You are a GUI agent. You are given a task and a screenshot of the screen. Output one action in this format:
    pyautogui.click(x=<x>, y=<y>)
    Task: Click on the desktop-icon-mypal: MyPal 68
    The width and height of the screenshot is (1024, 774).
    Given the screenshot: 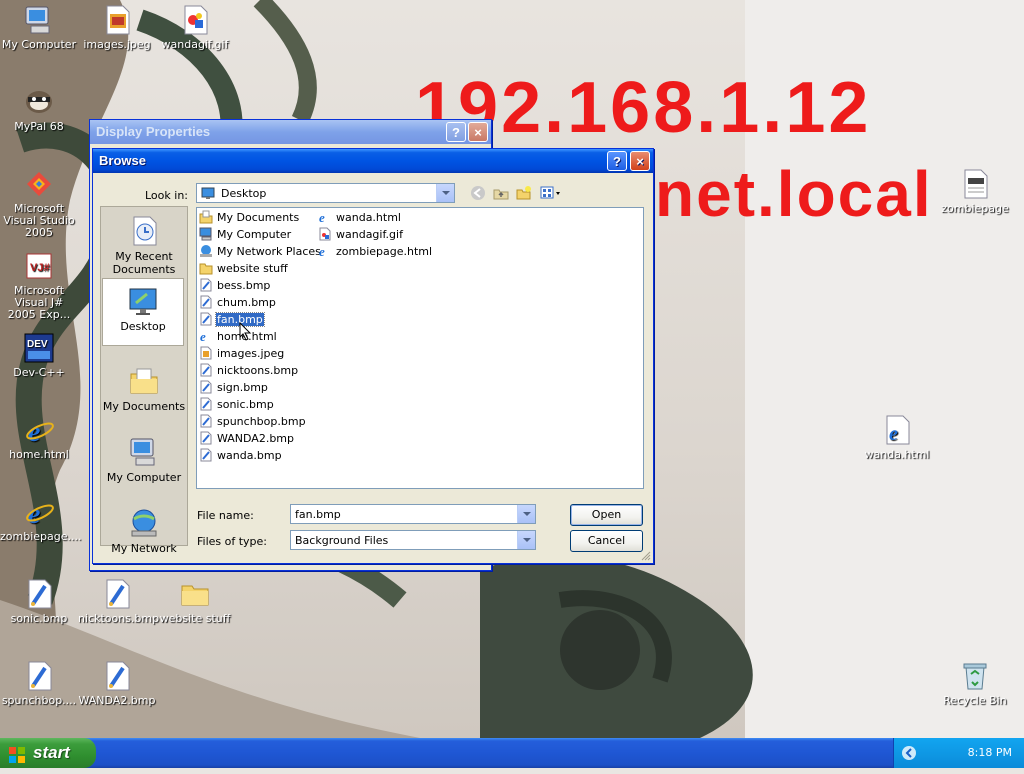 What is the action you would take?
    pyautogui.click(x=39, y=109)
    